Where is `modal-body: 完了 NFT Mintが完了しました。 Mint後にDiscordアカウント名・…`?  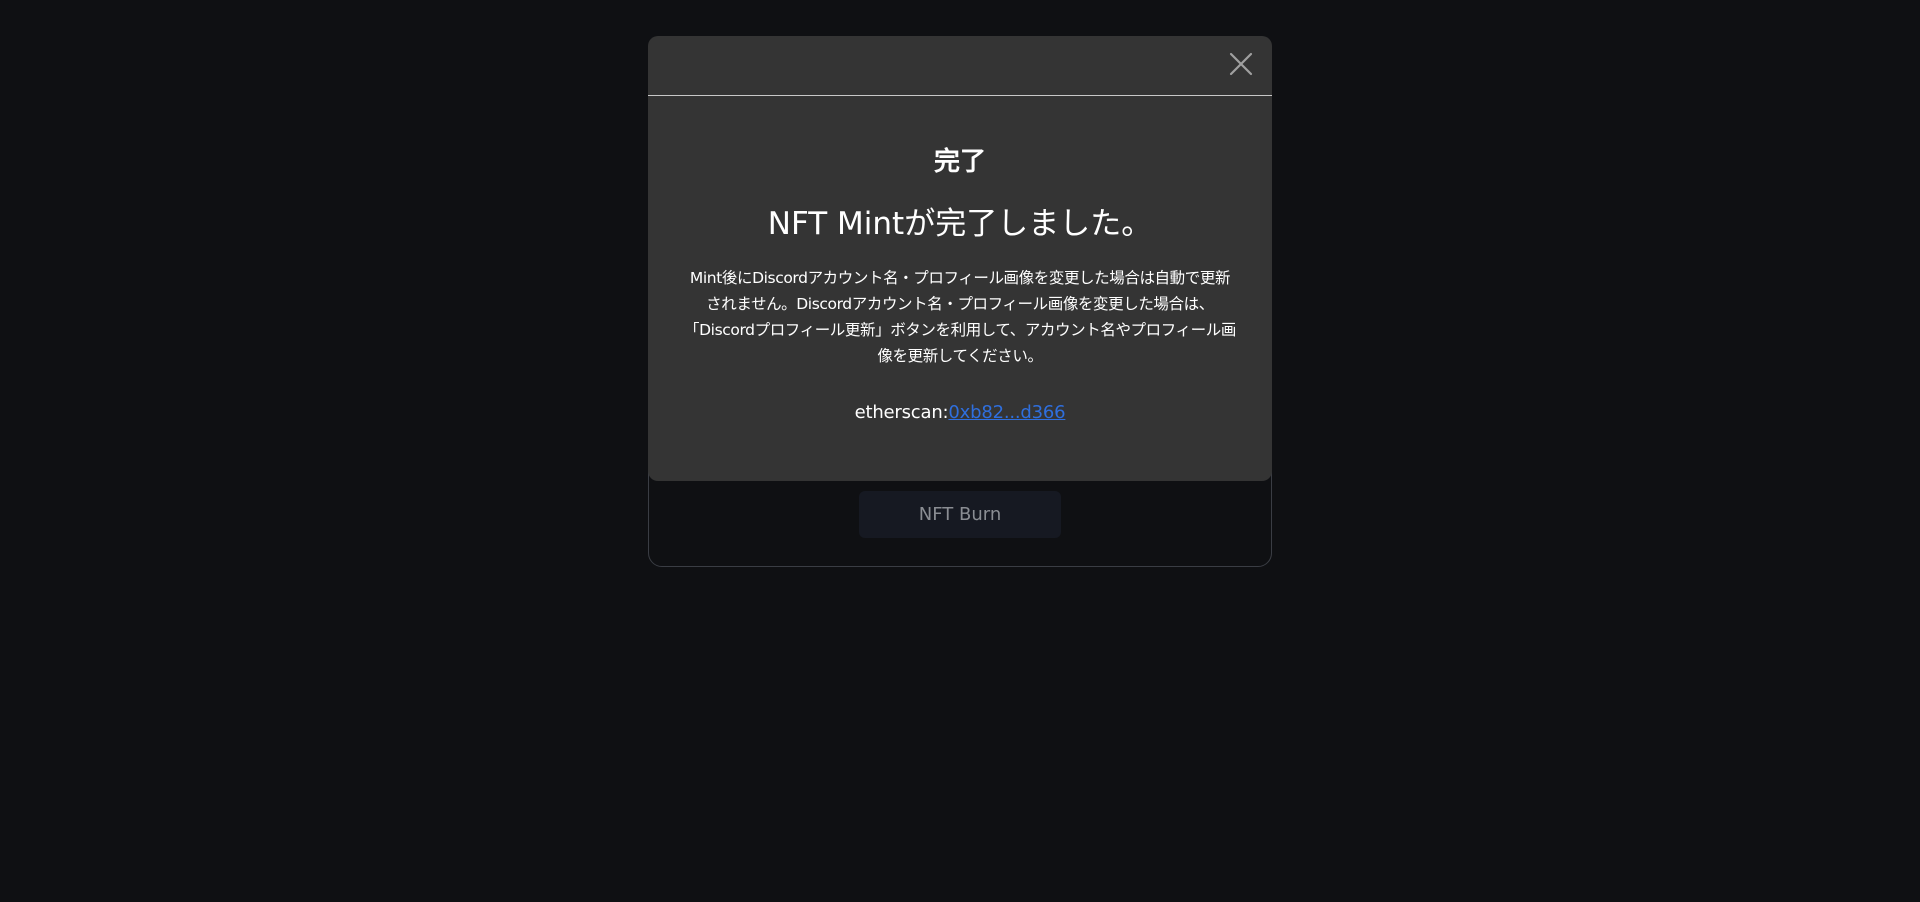 modal-body: 完了 NFT Mintが完了しました。 Mint後にDiscordアカウント名・… is located at coordinates (960, 261).